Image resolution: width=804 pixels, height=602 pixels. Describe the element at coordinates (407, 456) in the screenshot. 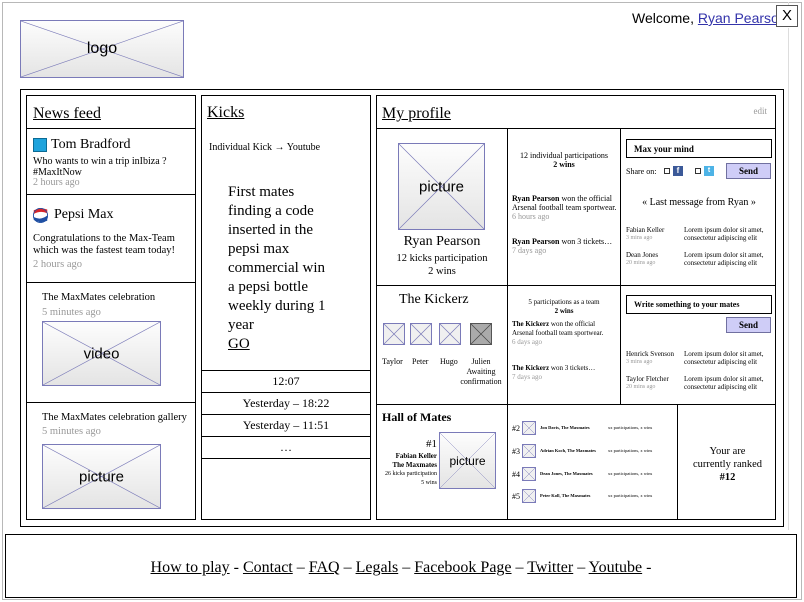

I see `hall-top-name: Fabian Keller` at that location.